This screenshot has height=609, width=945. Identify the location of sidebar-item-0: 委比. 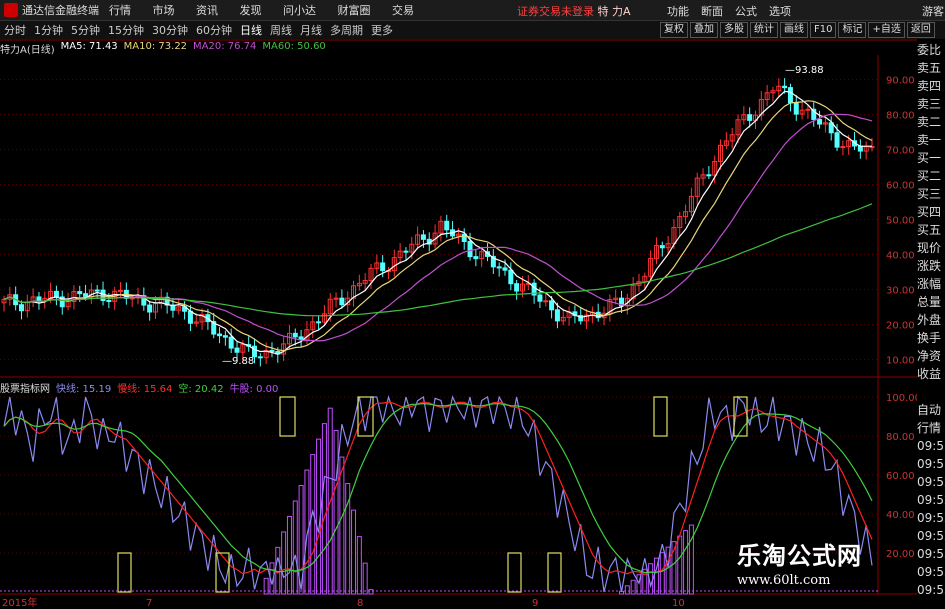
(931, 50).